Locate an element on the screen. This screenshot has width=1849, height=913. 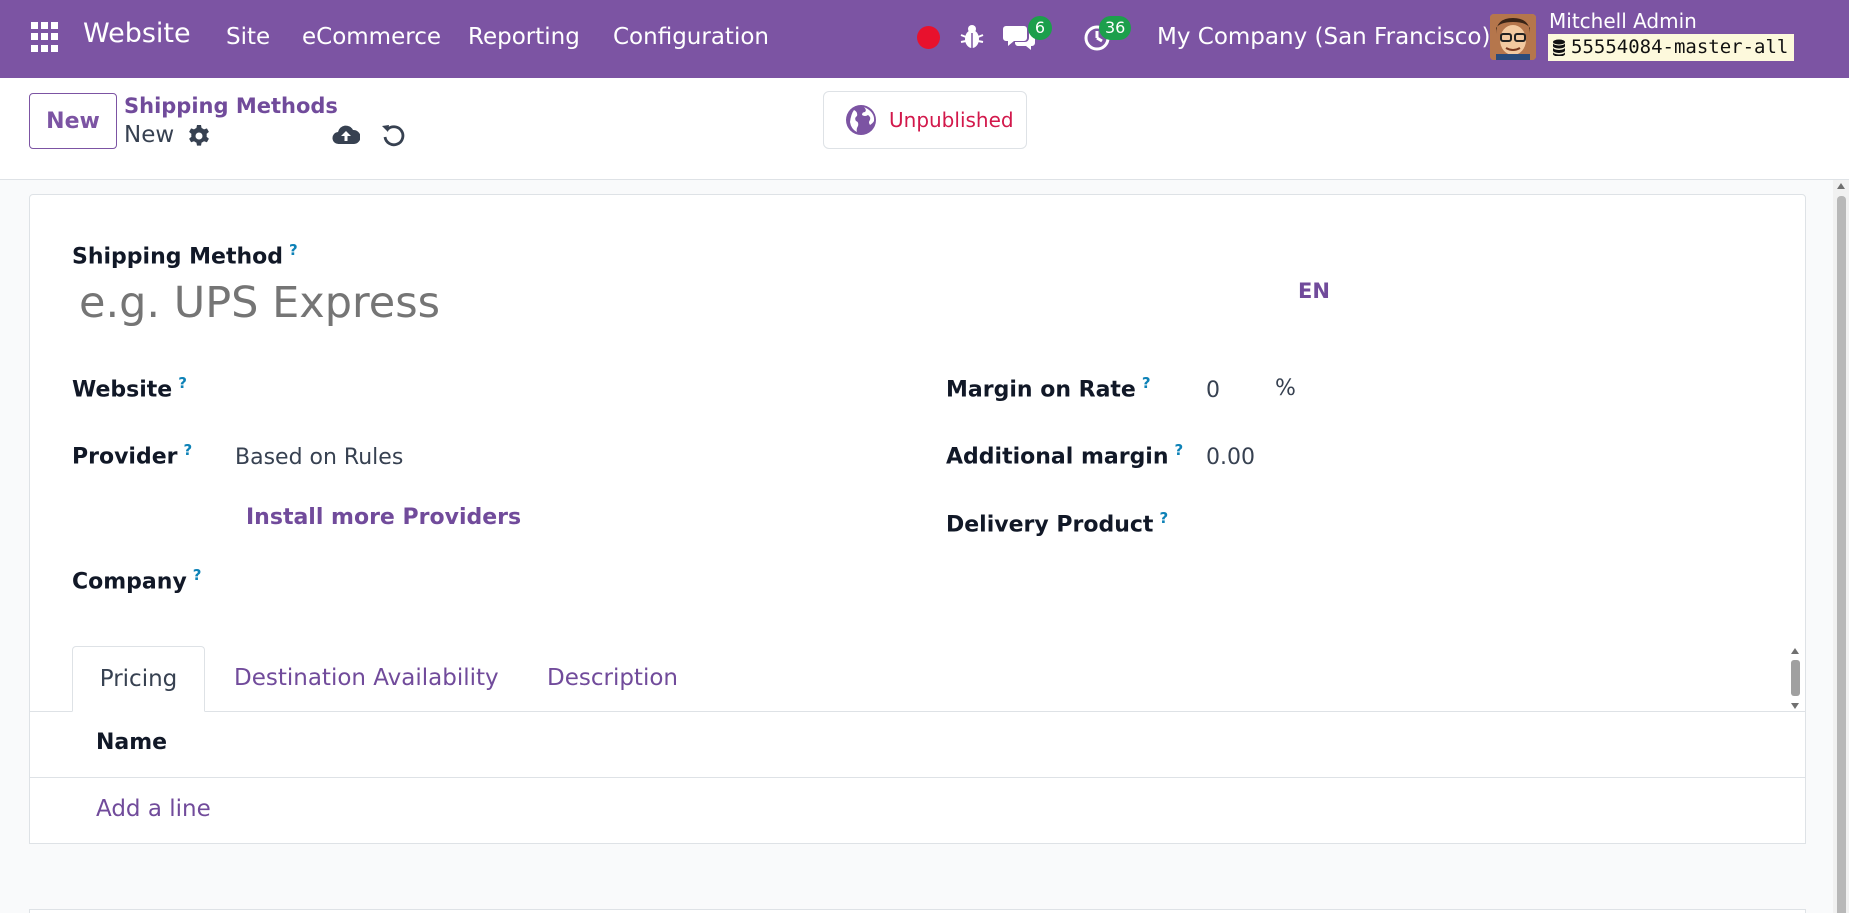
company-label: Company? is located at coordinates (137, 580).